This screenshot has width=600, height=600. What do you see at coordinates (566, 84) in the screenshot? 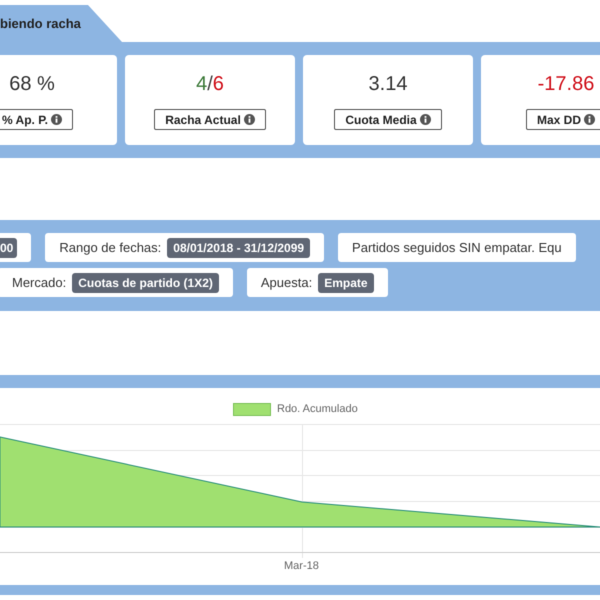
I see `stat-value: -17.86` at bounding box center [566, 84].